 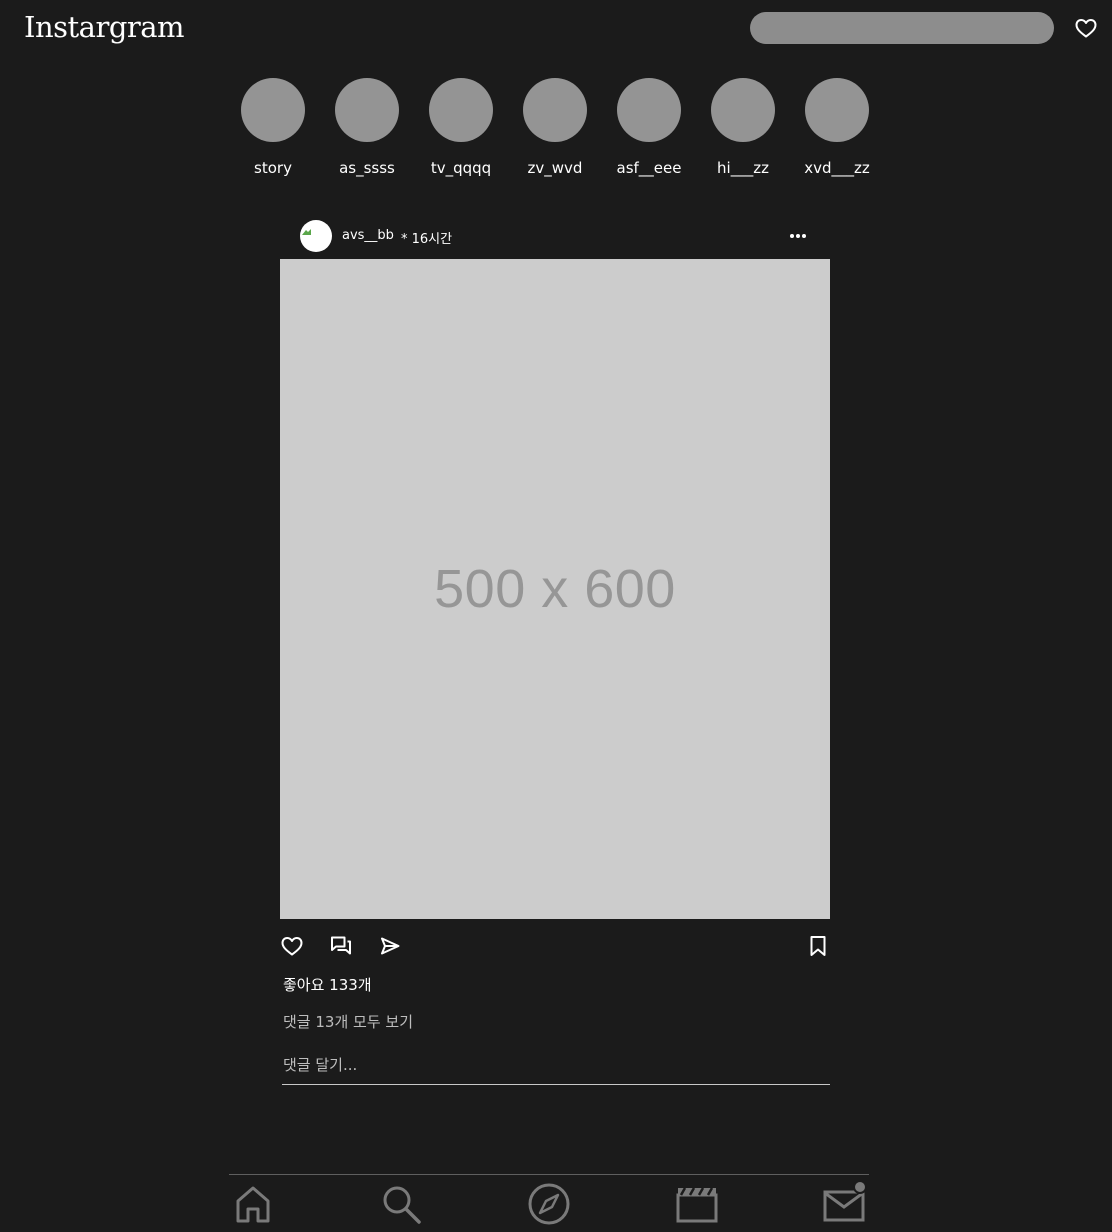 I want to click on mail-icon, so click(x=845, y=1204).